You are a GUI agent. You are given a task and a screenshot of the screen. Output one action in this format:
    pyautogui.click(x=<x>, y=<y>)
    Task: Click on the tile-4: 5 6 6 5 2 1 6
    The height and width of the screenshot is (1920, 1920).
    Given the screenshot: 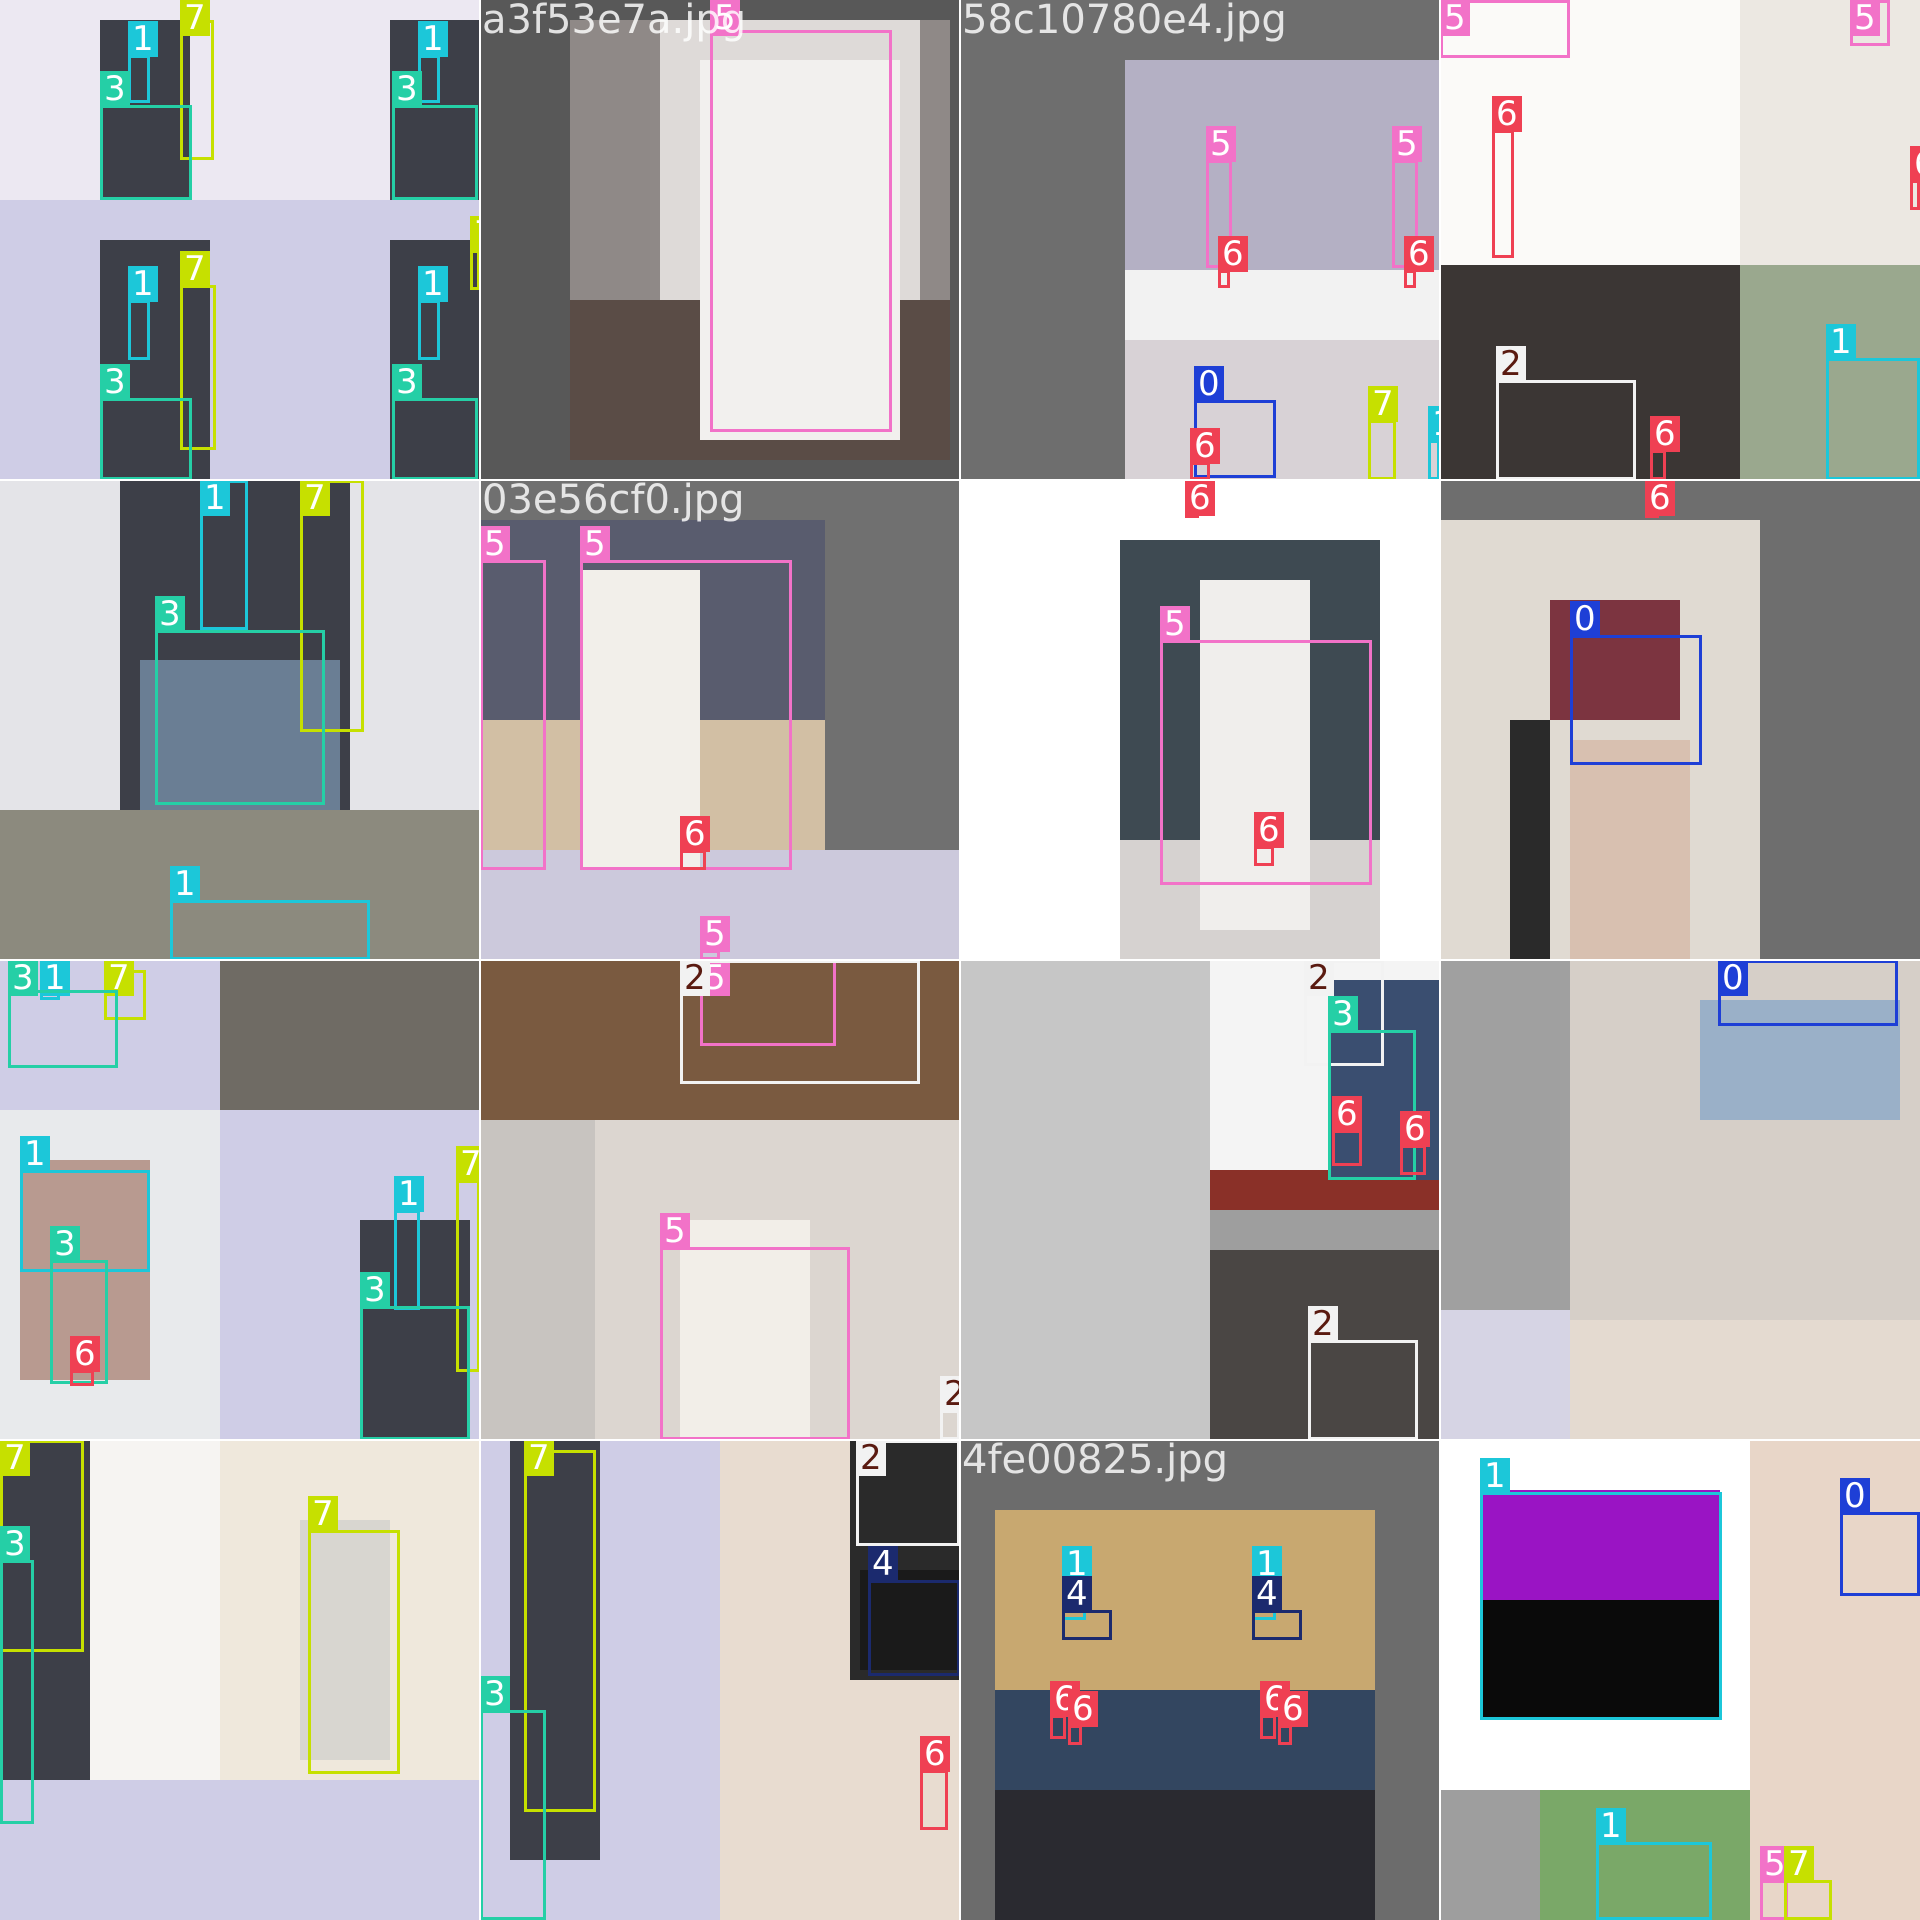 What is the action you would take?
    pyautogui.click(x=1680, y=240)
    